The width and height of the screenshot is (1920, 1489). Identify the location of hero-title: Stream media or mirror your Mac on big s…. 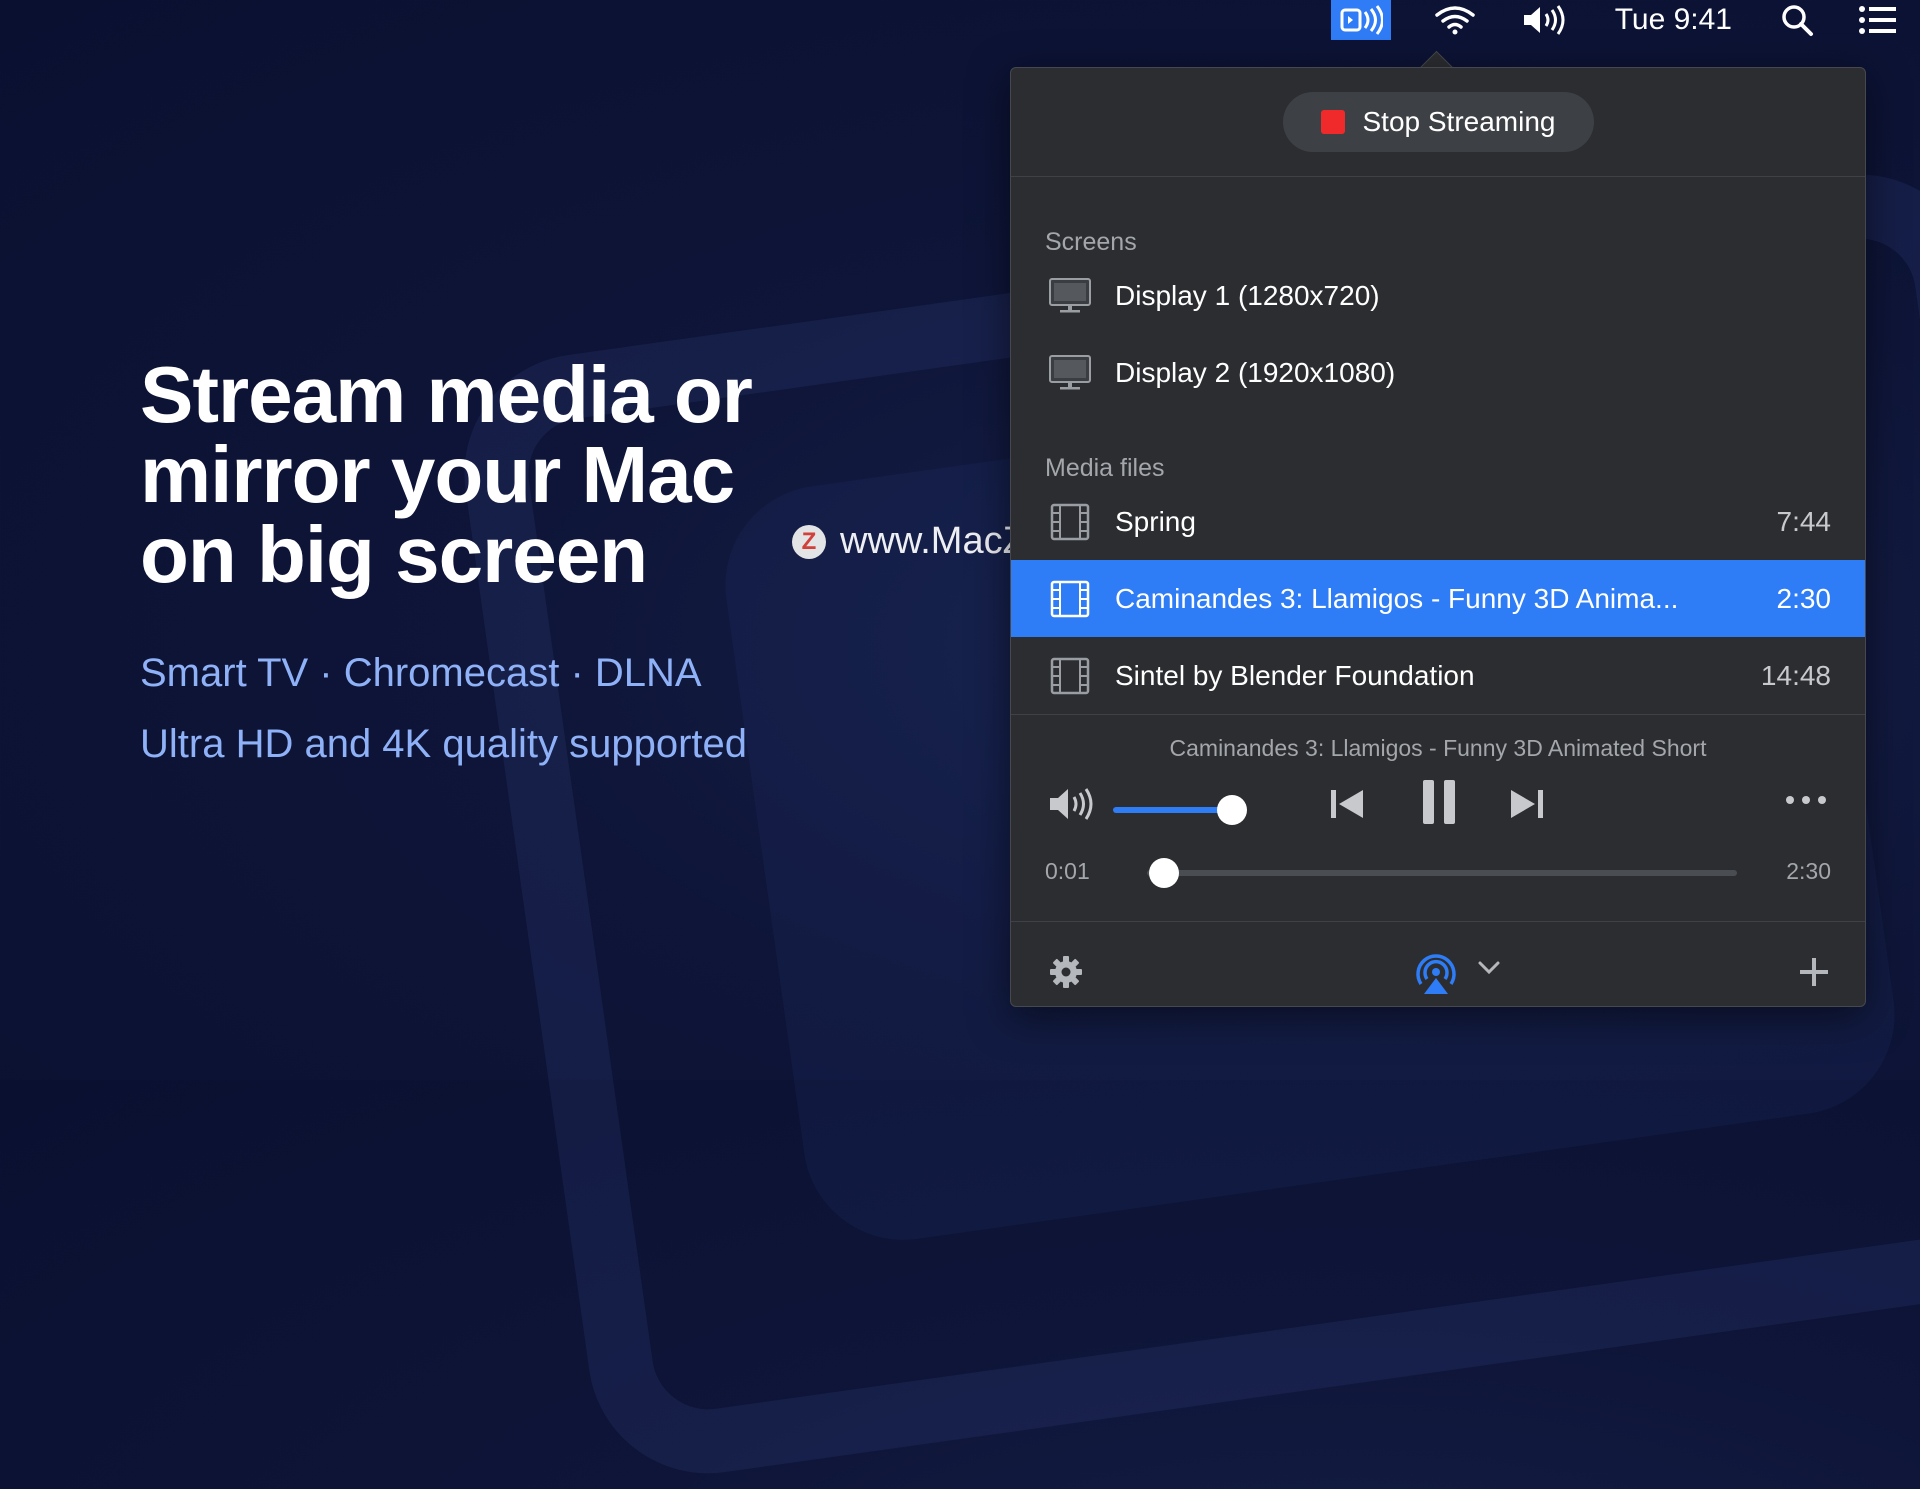
(446, 474).